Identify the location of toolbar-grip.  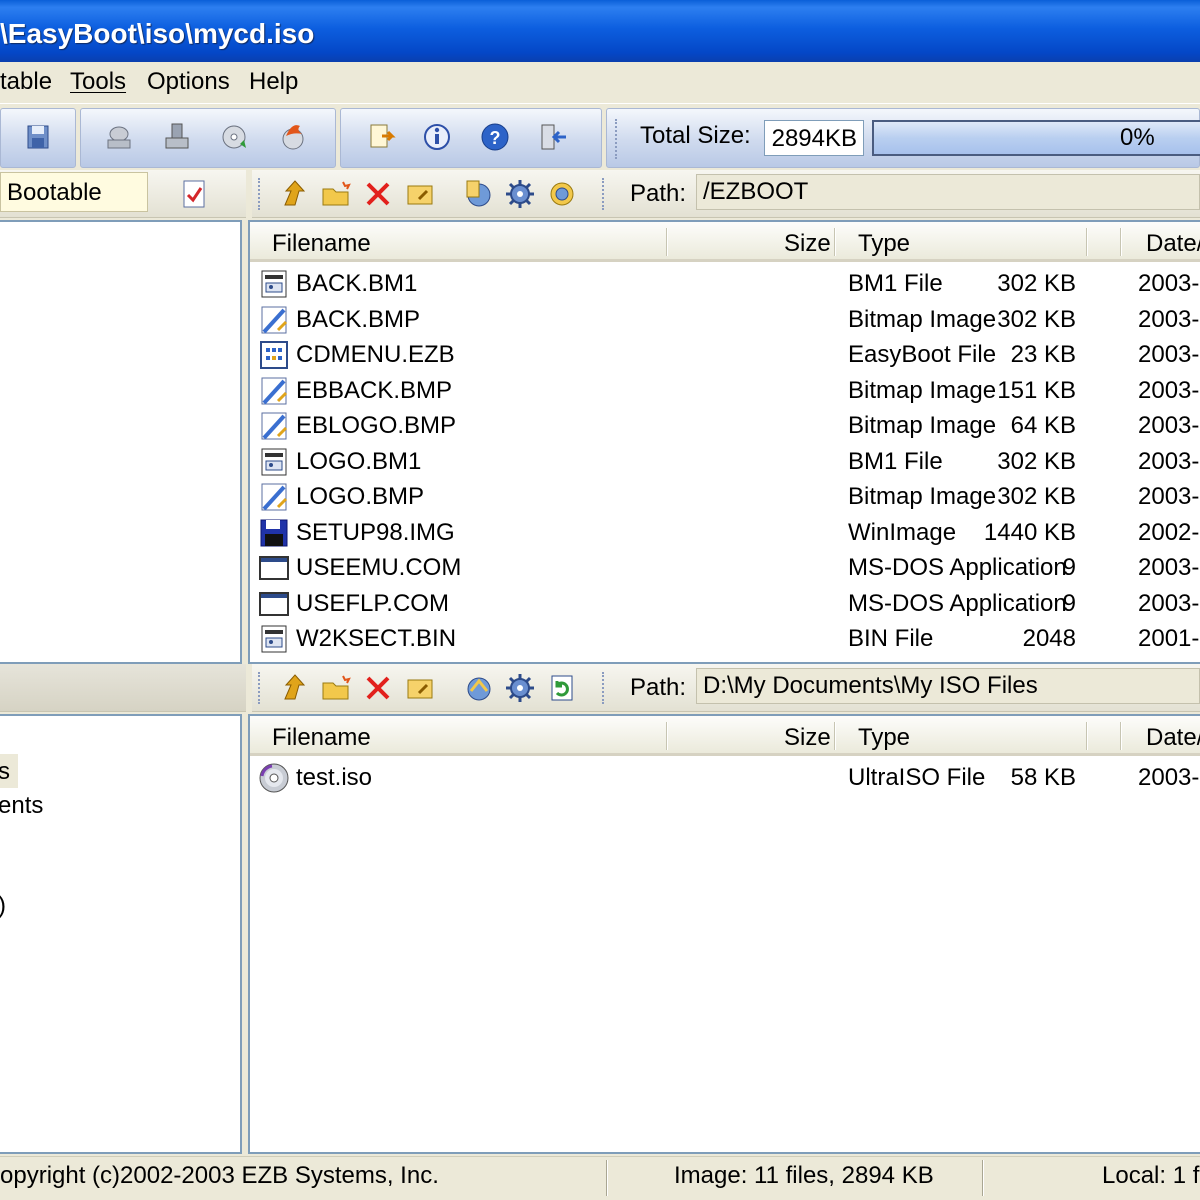
(617, 139).